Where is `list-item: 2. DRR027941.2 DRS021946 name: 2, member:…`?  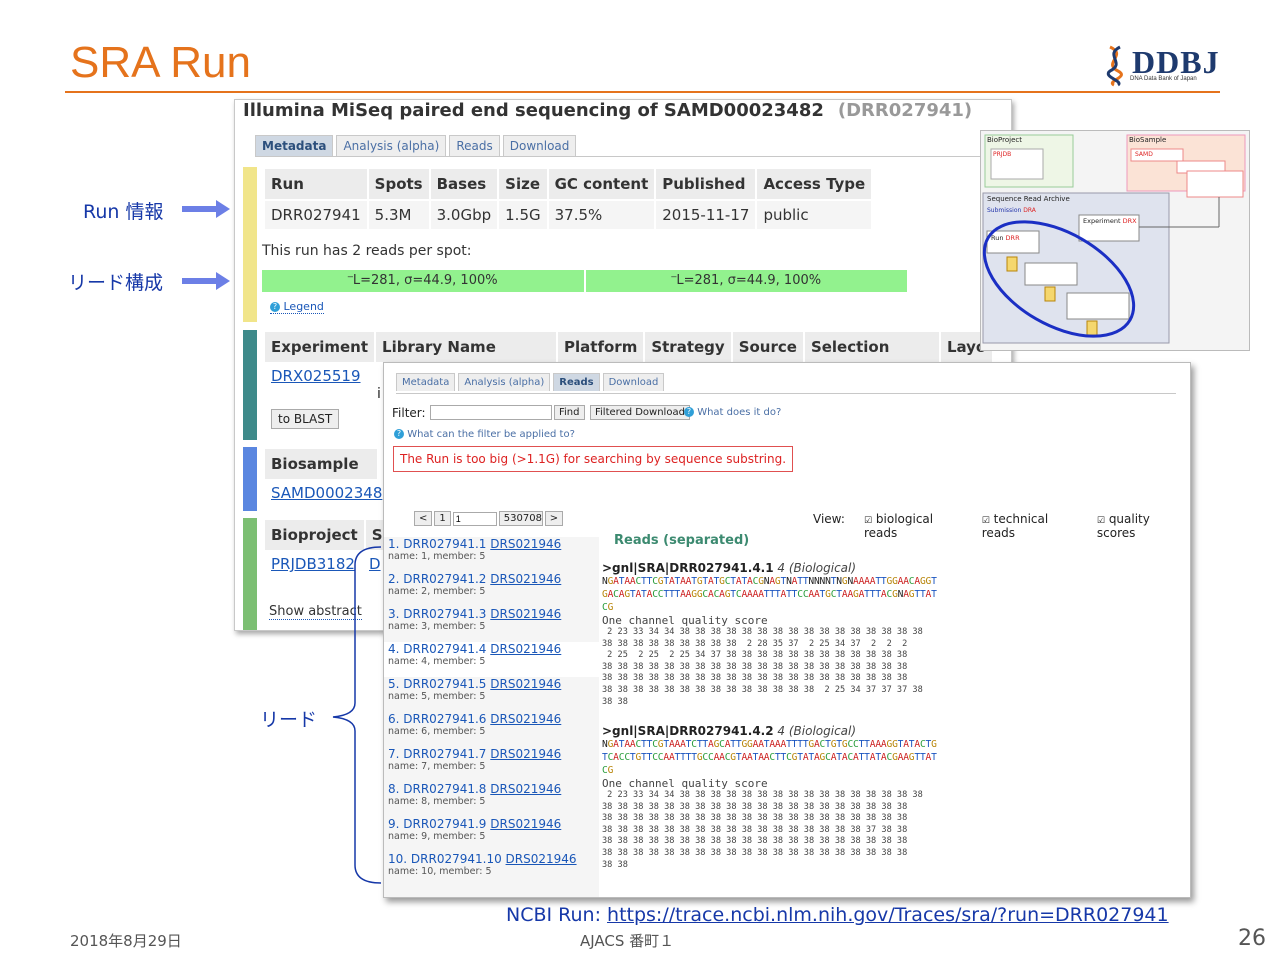
list-item: 2. DRR027941.2 DRS021946 name: 2, member:… is located at coordinates (491, 589).